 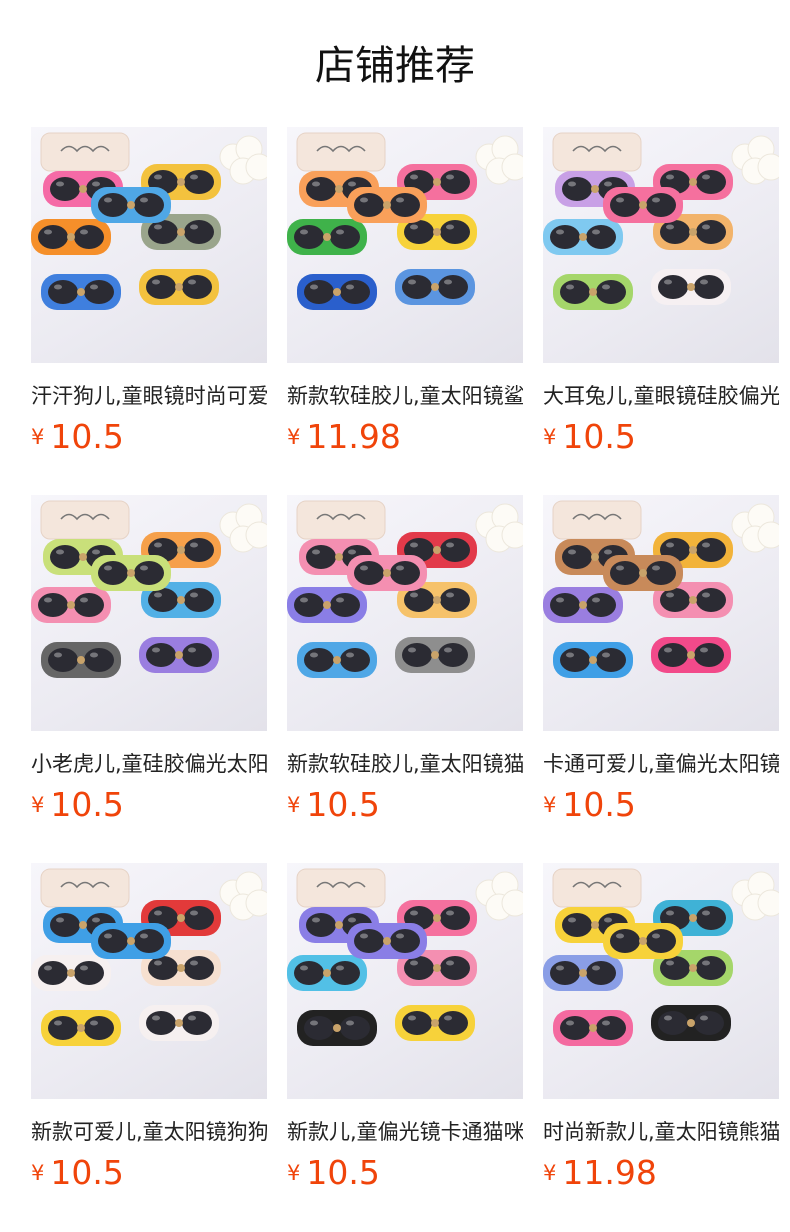 I want to click on product-card: 卡通可爱儿,童偏光太阳镜 ¥10.5, so click(x=661, y=679).